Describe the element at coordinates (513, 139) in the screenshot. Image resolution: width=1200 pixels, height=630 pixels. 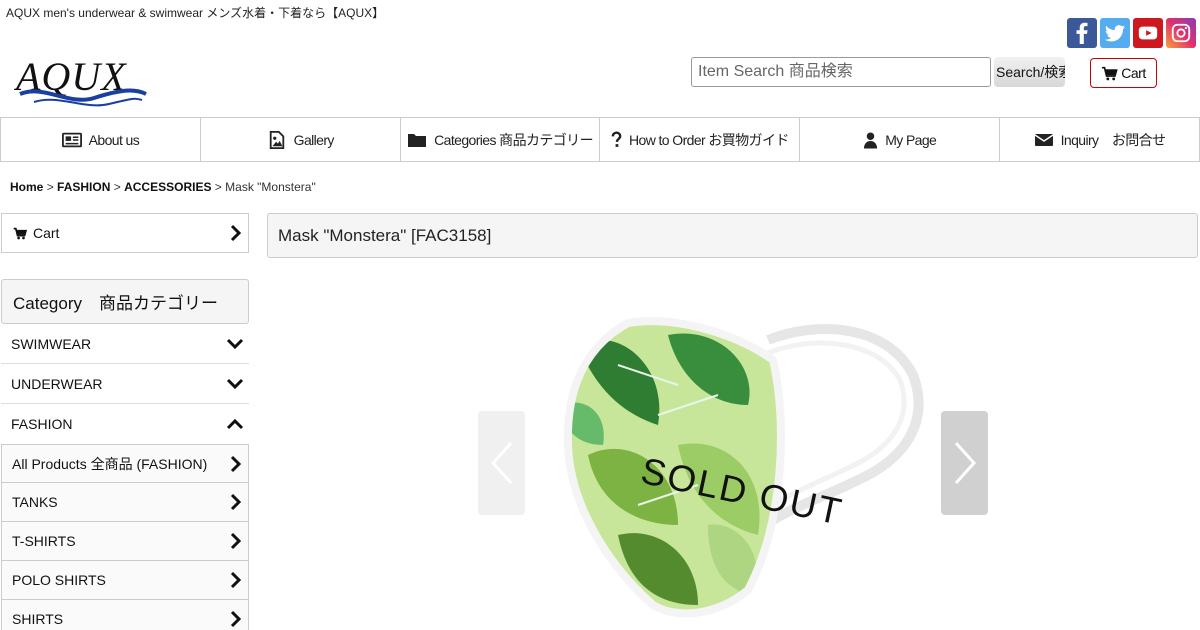
I see `nav-label: Categories 商品カテゴリー` at that location.